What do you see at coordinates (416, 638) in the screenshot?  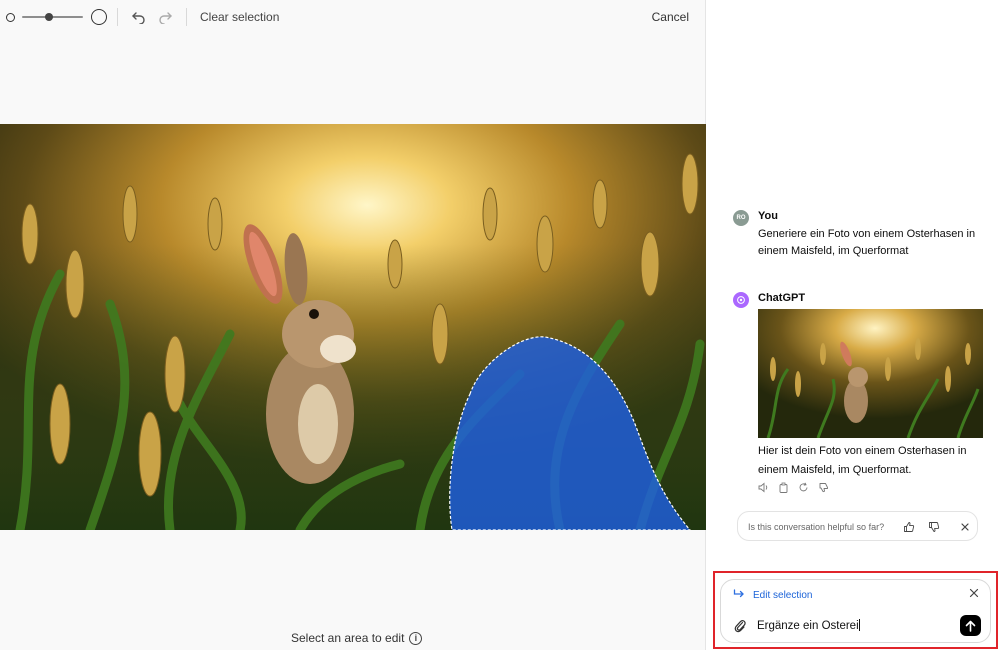 I see `info-icon: i` at bounding box center [416, 638].